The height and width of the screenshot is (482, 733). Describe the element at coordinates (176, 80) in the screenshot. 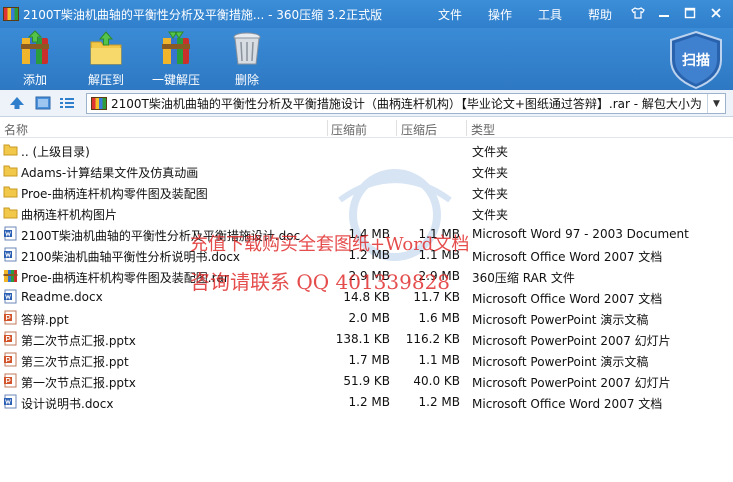

I see `one-click-extract-label: 一键解压` at that location.